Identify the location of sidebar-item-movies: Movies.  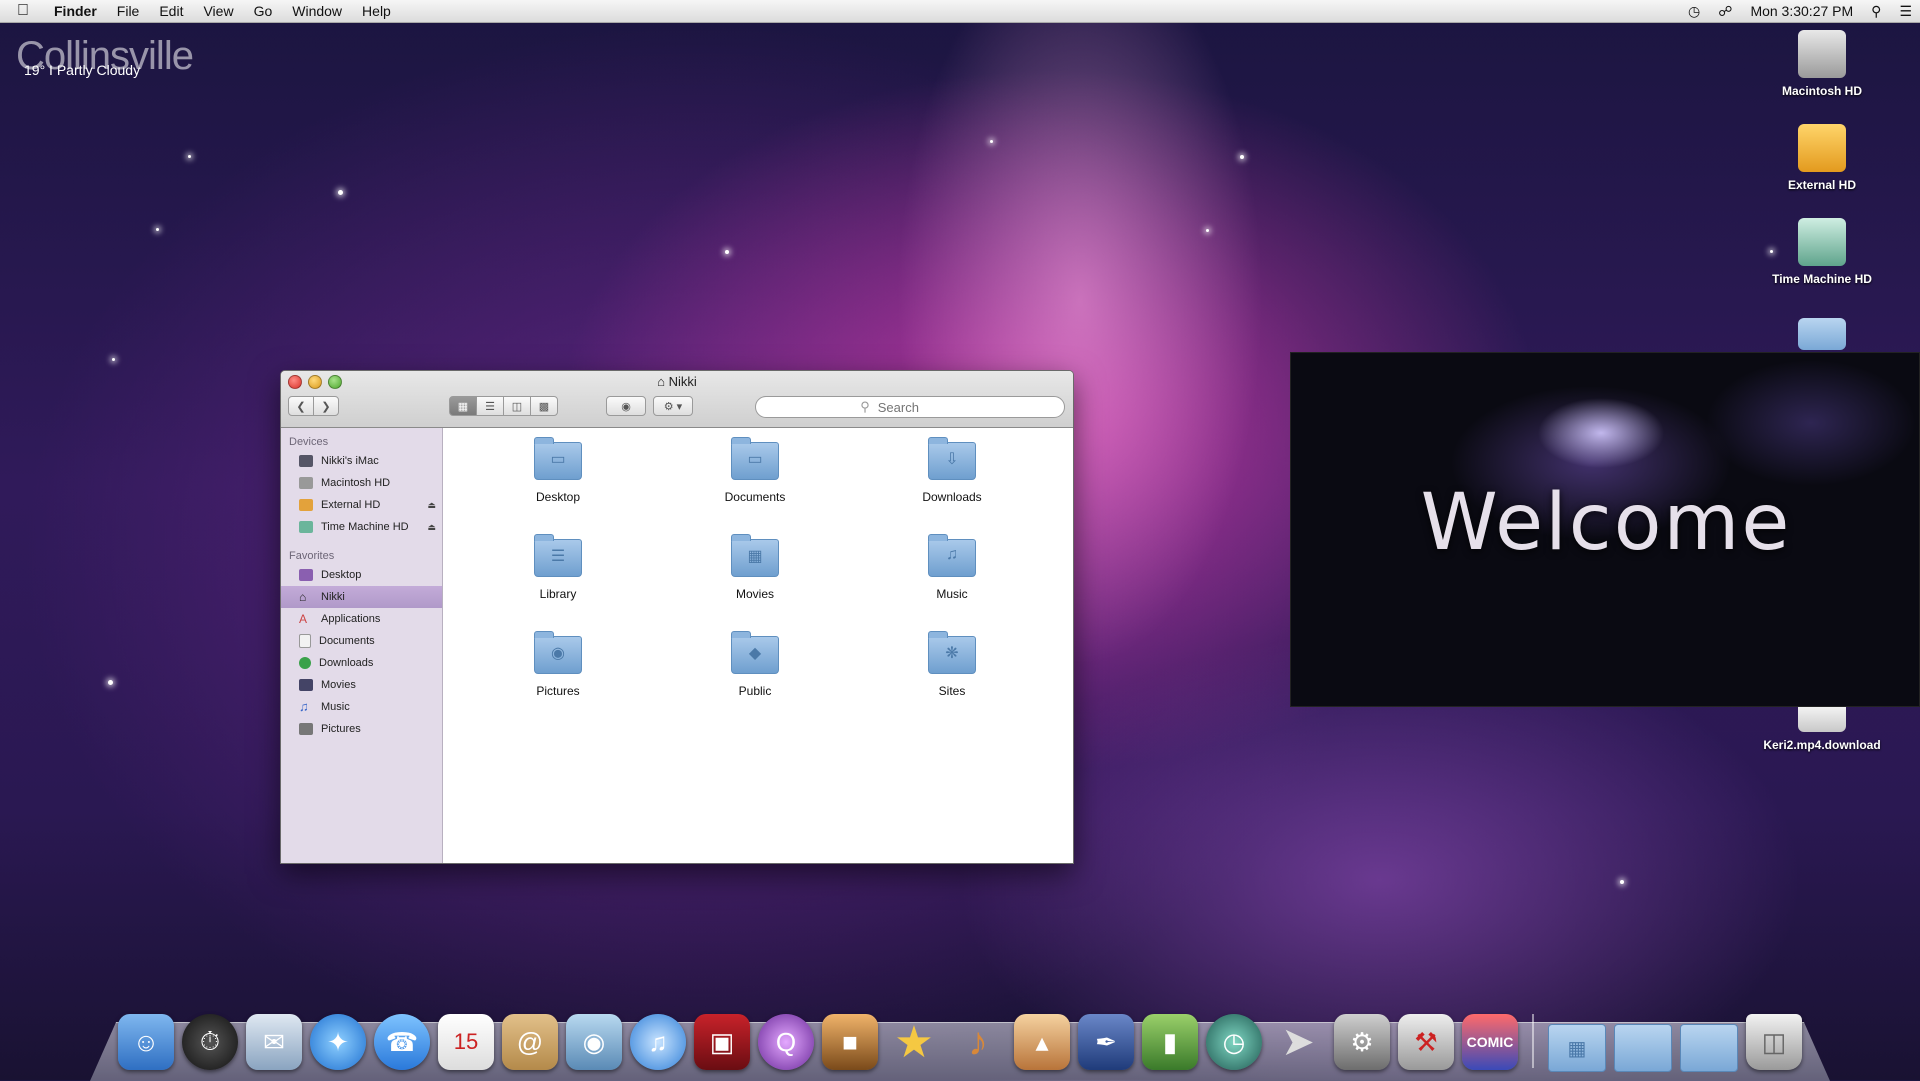
(361, 685).